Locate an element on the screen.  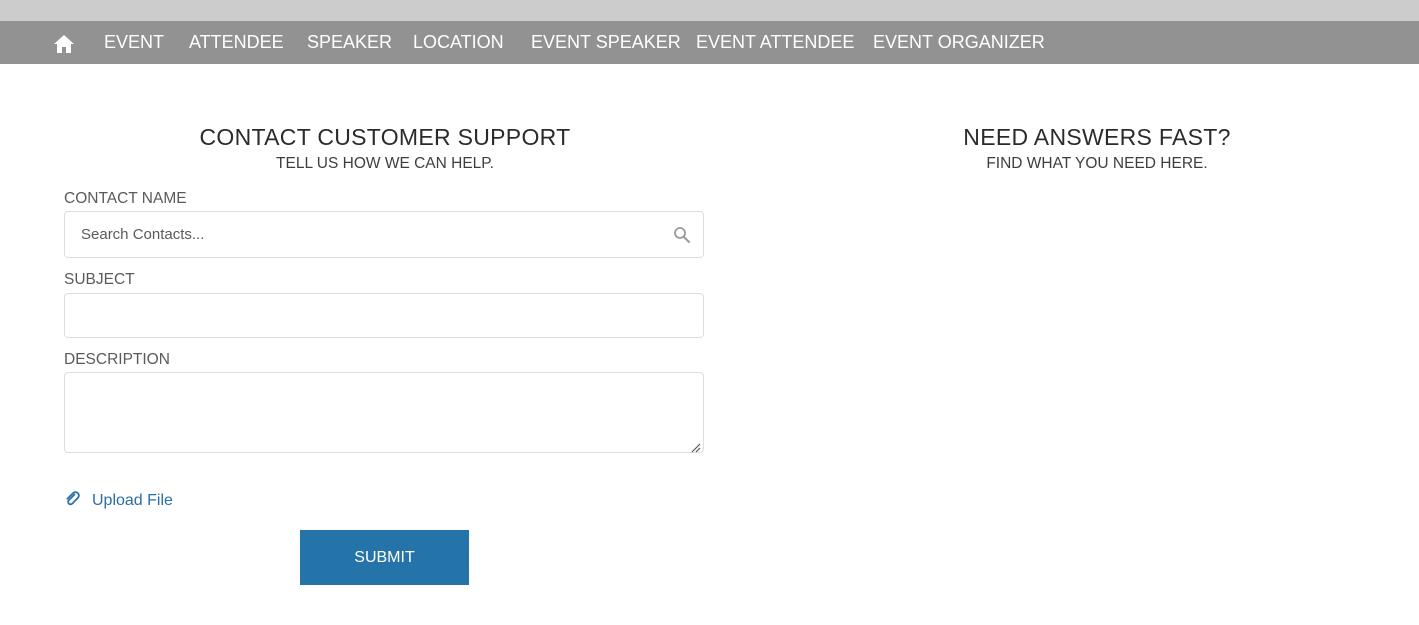
contact-form-subtitle: TELL US HOW WE CAN HELP. is located at coordinates (385, 163).